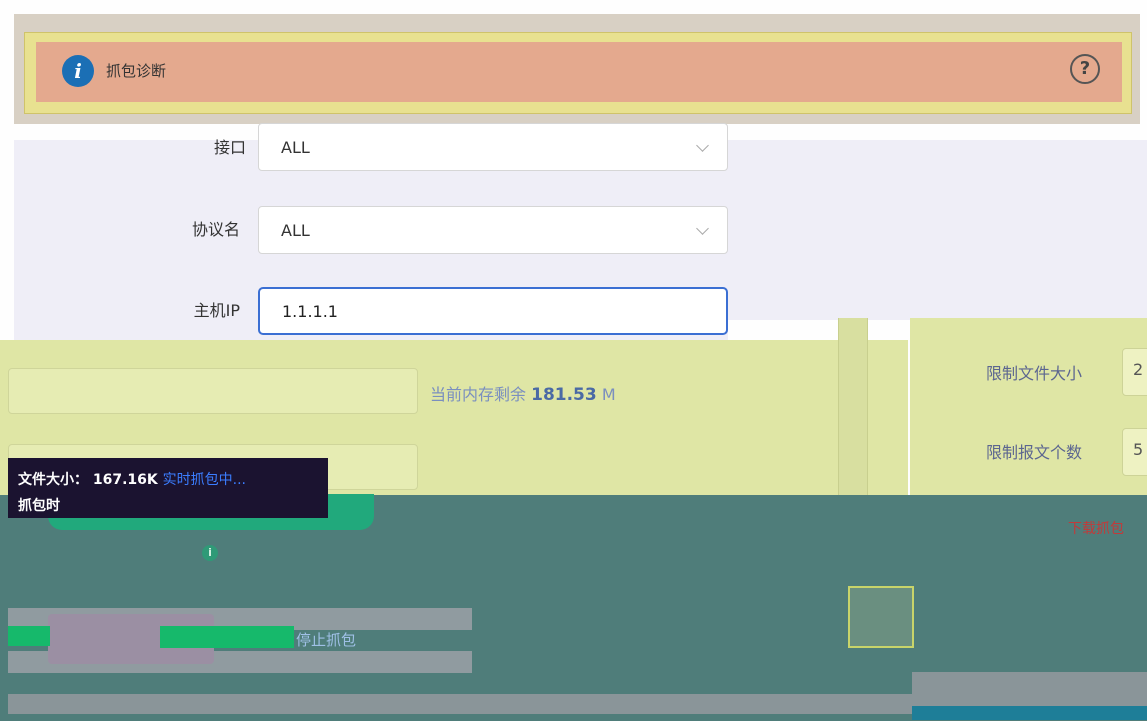 The height and width of the screenshot is (721, 1147). What do you see at coordinates (53, 480) in the screenshot?
I see `tooltip-file-size-label: 文件大小：` at bounding box center [53, 480].